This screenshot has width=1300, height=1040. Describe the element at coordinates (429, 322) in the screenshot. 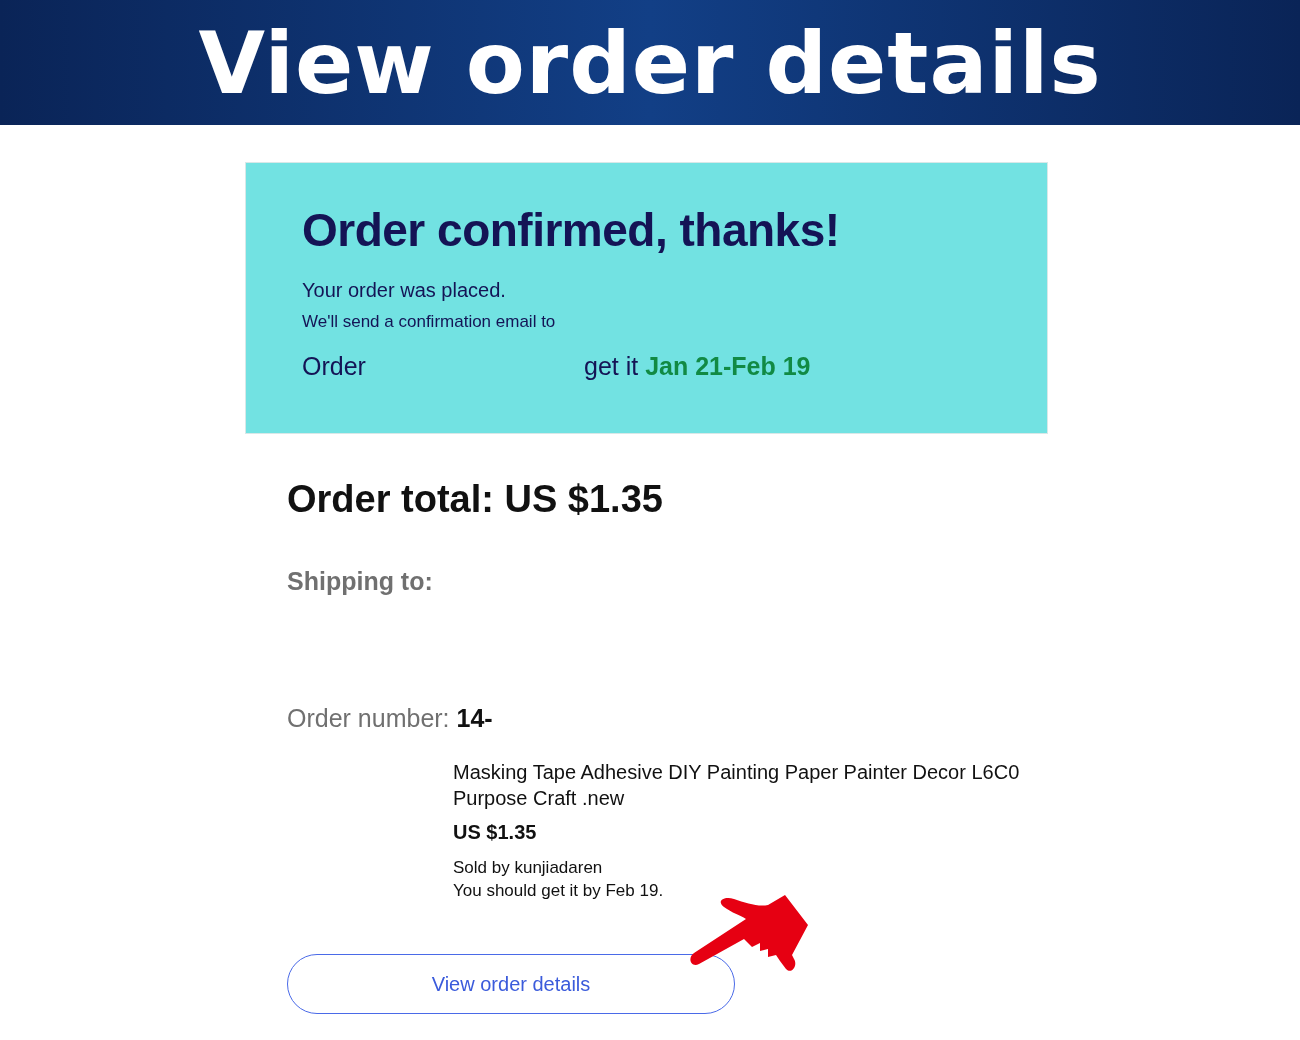

I see `email-note: We'll send a confirmation email to` at that location.